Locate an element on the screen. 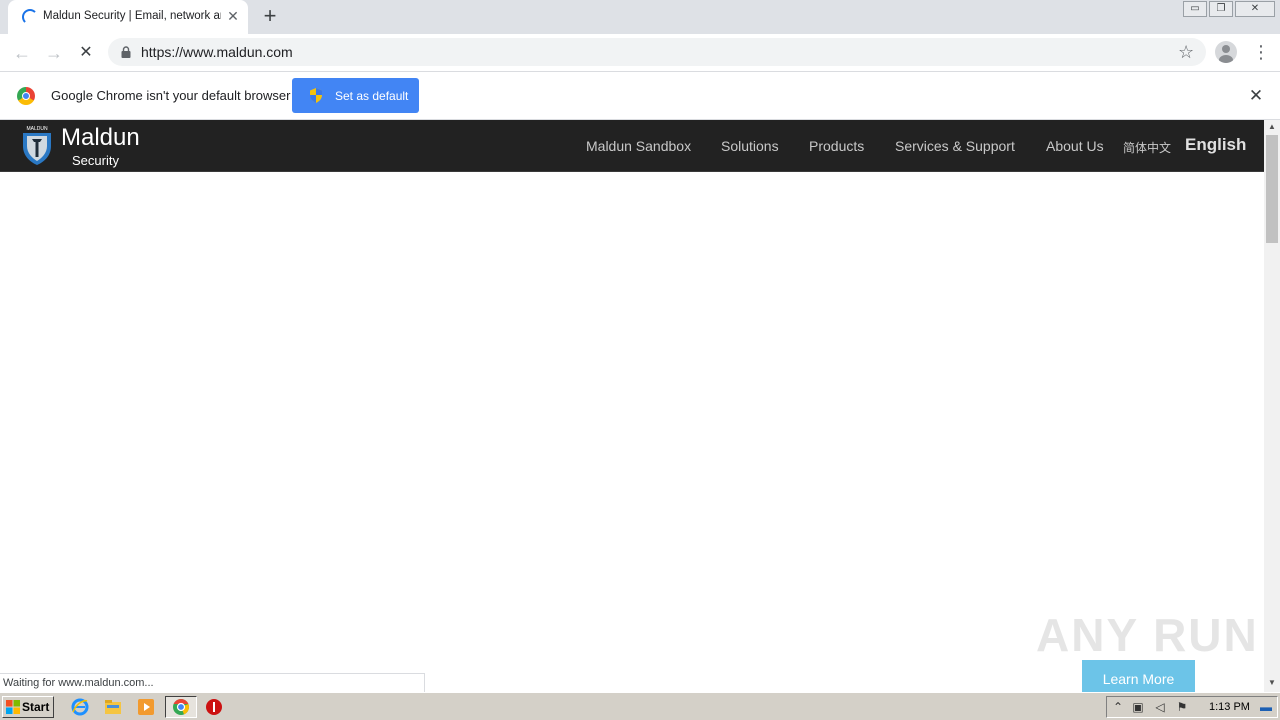  loading-spinner-icon is located at coordinates (30, 17).